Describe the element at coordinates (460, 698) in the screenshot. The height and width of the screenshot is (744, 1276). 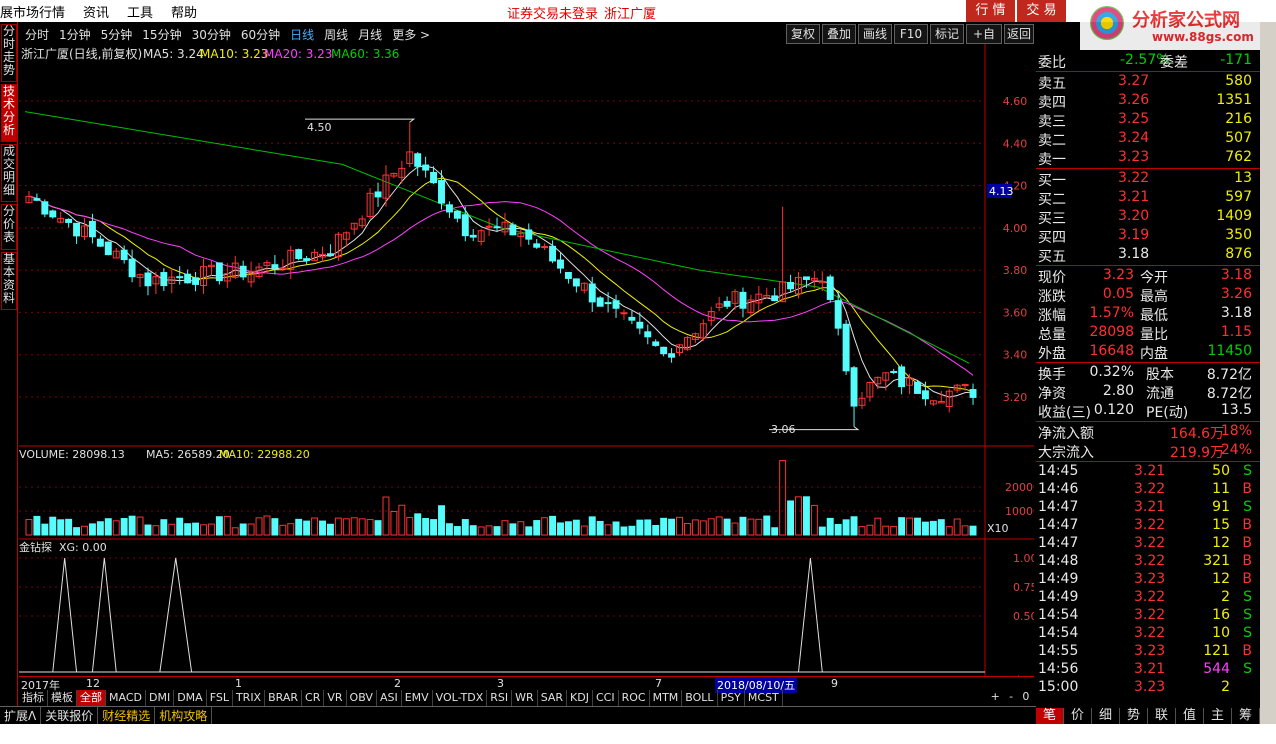
I see `indicator-tab-vol-tdx: VOL-TDX` at that location.